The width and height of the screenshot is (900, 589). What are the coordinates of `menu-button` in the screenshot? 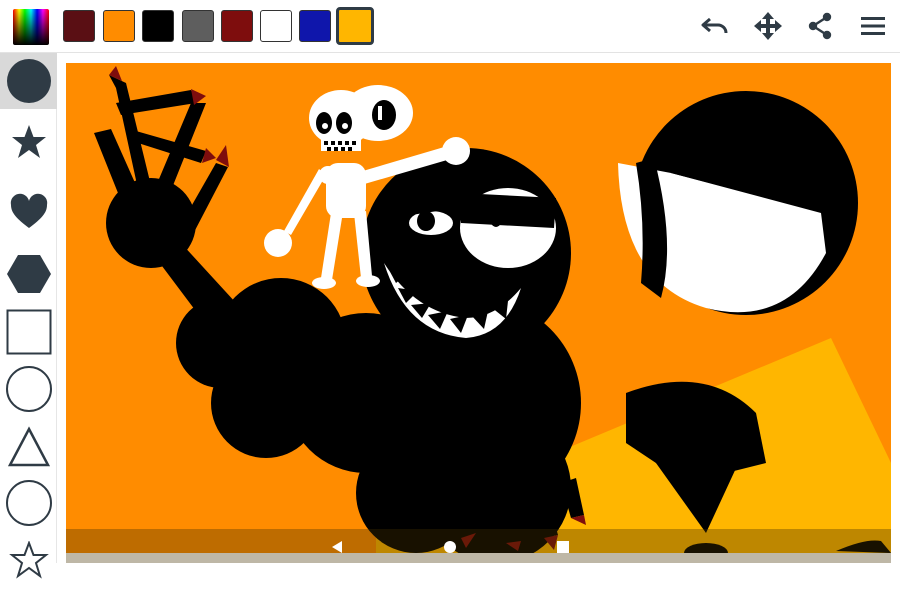 It's located at (873, 26).